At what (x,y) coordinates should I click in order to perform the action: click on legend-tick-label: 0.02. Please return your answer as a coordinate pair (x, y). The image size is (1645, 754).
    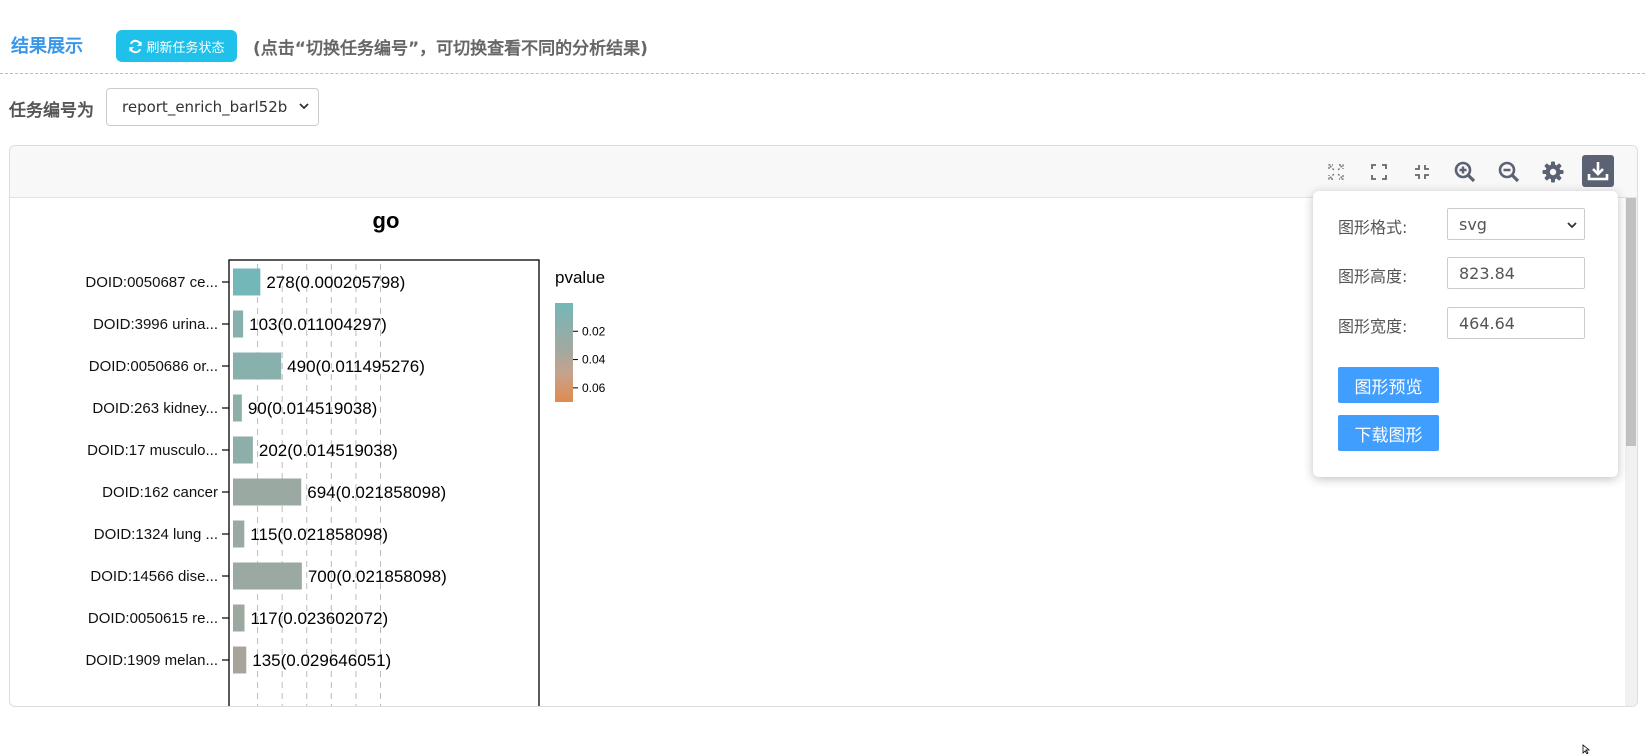
    Looking at the image, I should click on (594, 331).